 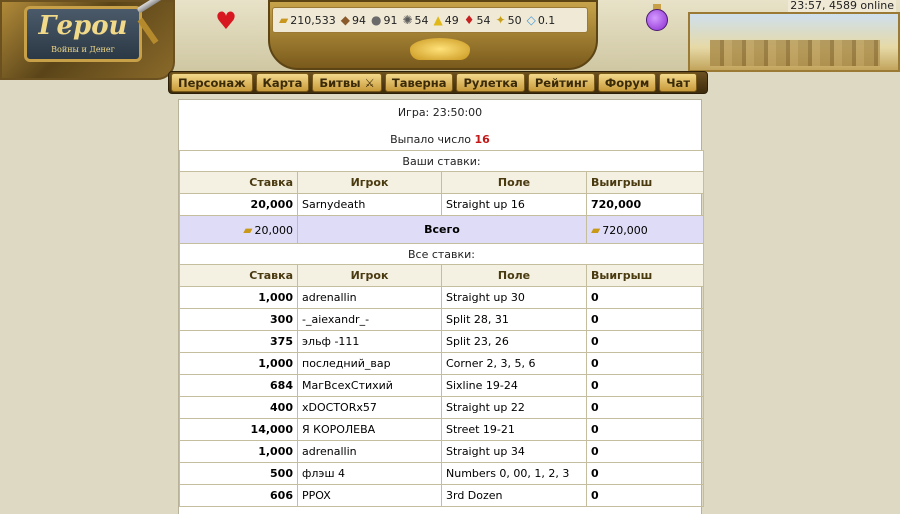 I want to click on bet-row: 14,000 Я КОРОЛЕВА Street 19-21 0, so click(x=441, y=429).